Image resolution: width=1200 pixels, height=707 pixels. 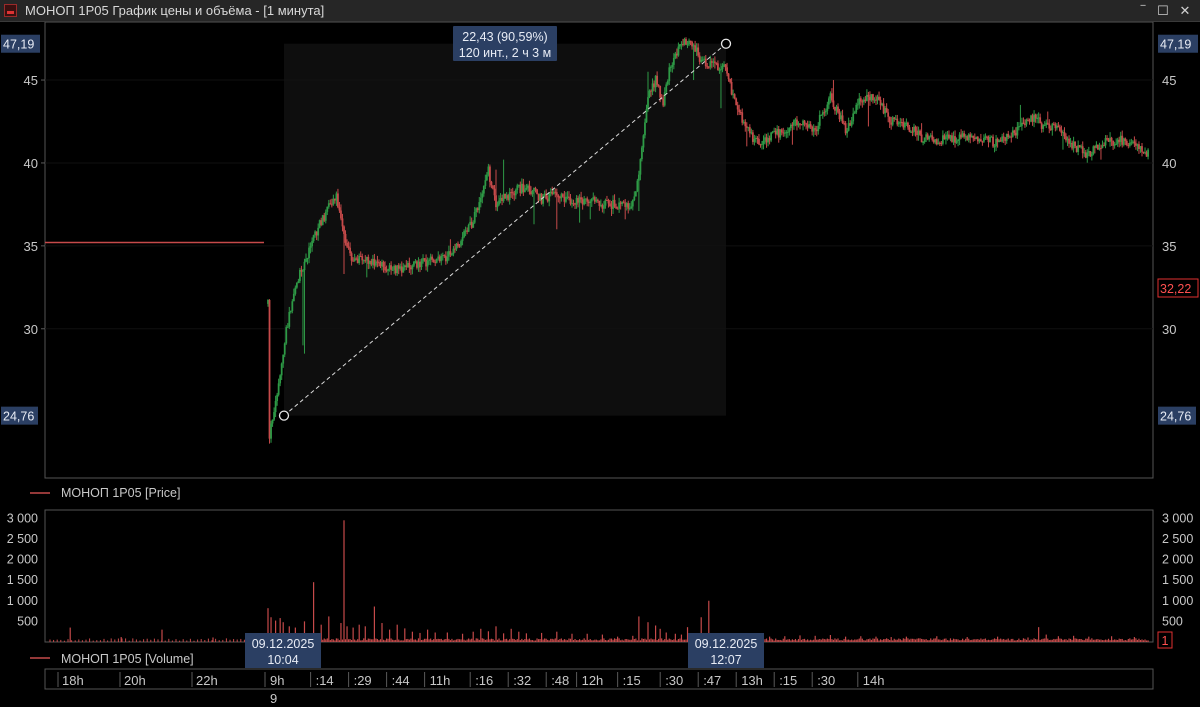 I want to click on price-tick-left: 40, so click(x=31, y=163).